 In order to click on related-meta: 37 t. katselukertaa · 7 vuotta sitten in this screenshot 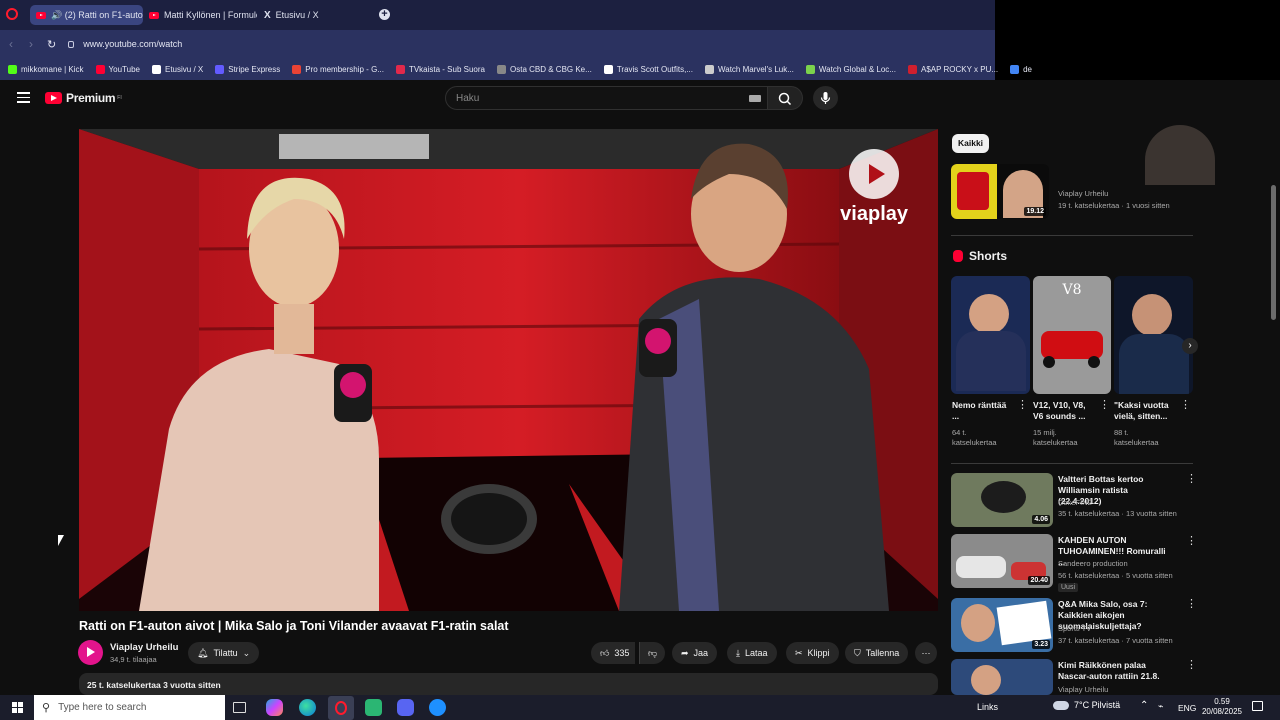, I will do `click(1115, 640)`.